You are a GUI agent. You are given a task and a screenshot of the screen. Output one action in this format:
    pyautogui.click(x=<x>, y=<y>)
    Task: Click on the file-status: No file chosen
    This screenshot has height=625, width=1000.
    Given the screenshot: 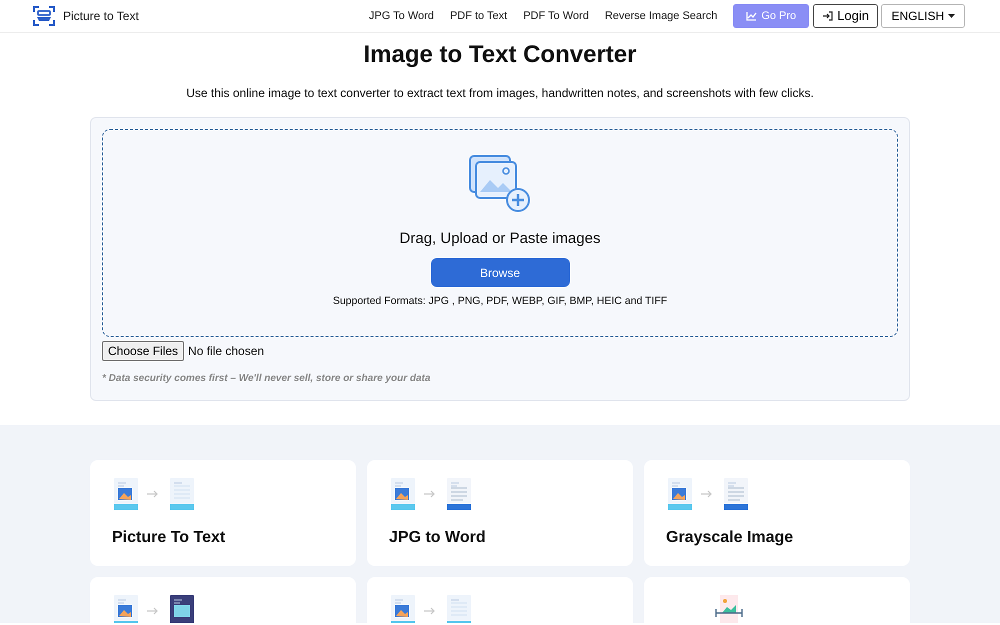 What is the action you would take?
    pyautogui.click(x=226, y=351)
    